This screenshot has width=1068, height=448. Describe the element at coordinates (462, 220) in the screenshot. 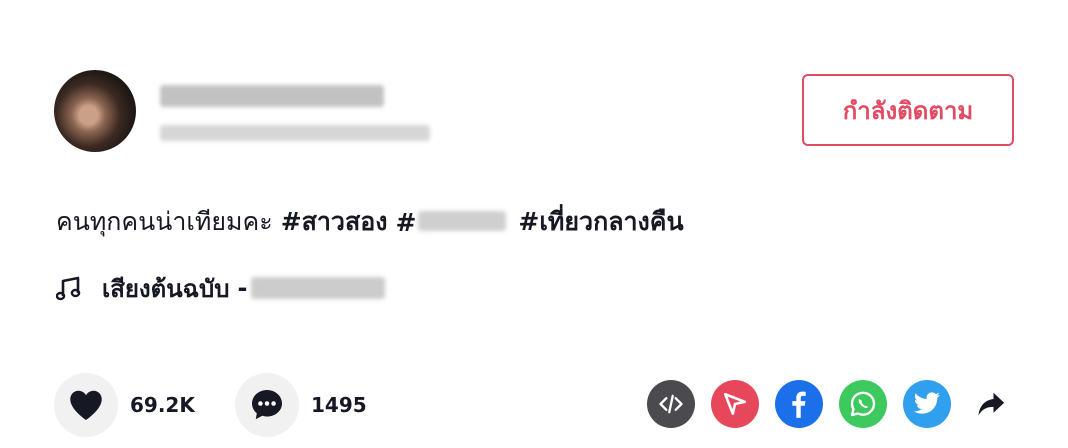

I see `redacted-hashtag` at that location.